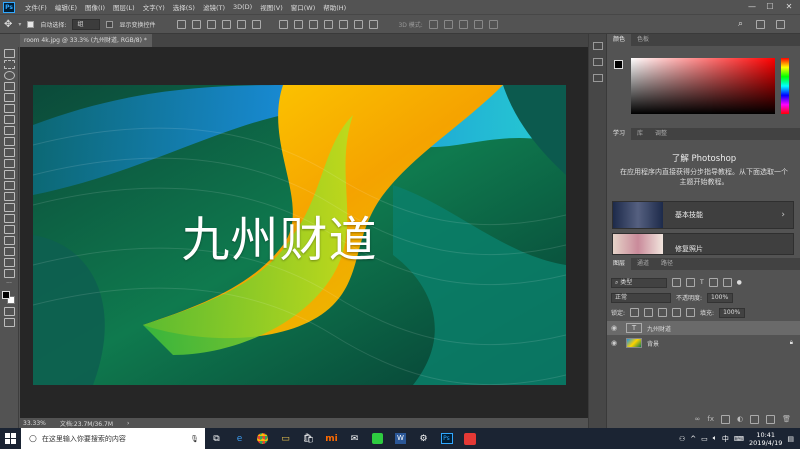 The width and height of the screenshot is (800, 449). Describe the element at coordinates (639, 282) in the screenshot. I see `layer-filter-dropdown: ⌕ 类型` at that location.